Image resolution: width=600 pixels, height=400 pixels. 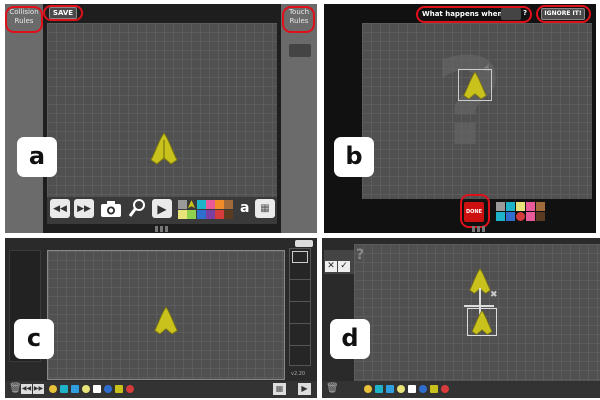 I want to click on delete-link-icon: ✖, so click(x=494, y=295).